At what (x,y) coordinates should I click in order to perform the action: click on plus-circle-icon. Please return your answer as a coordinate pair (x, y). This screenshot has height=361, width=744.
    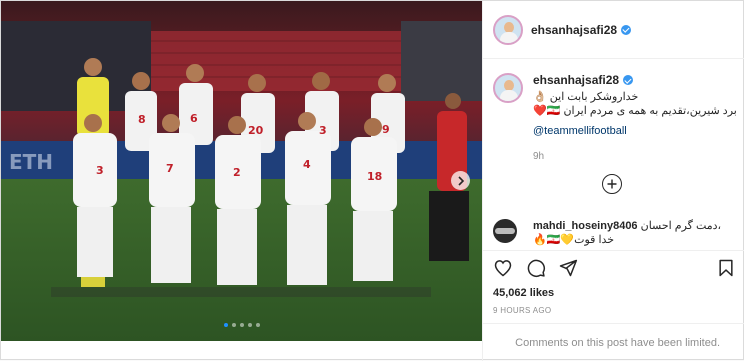
    Looking at the image, I should click on (612, 184).